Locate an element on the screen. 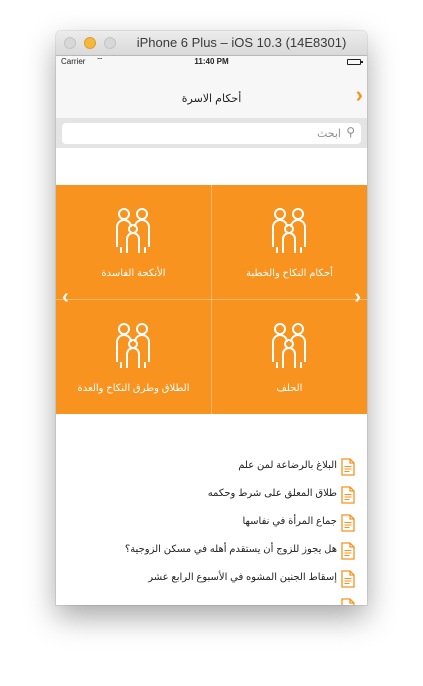  window-title: iPhone 6 Plus – iOS 10.3 (14E8301) is located at coordinates (241, 42).